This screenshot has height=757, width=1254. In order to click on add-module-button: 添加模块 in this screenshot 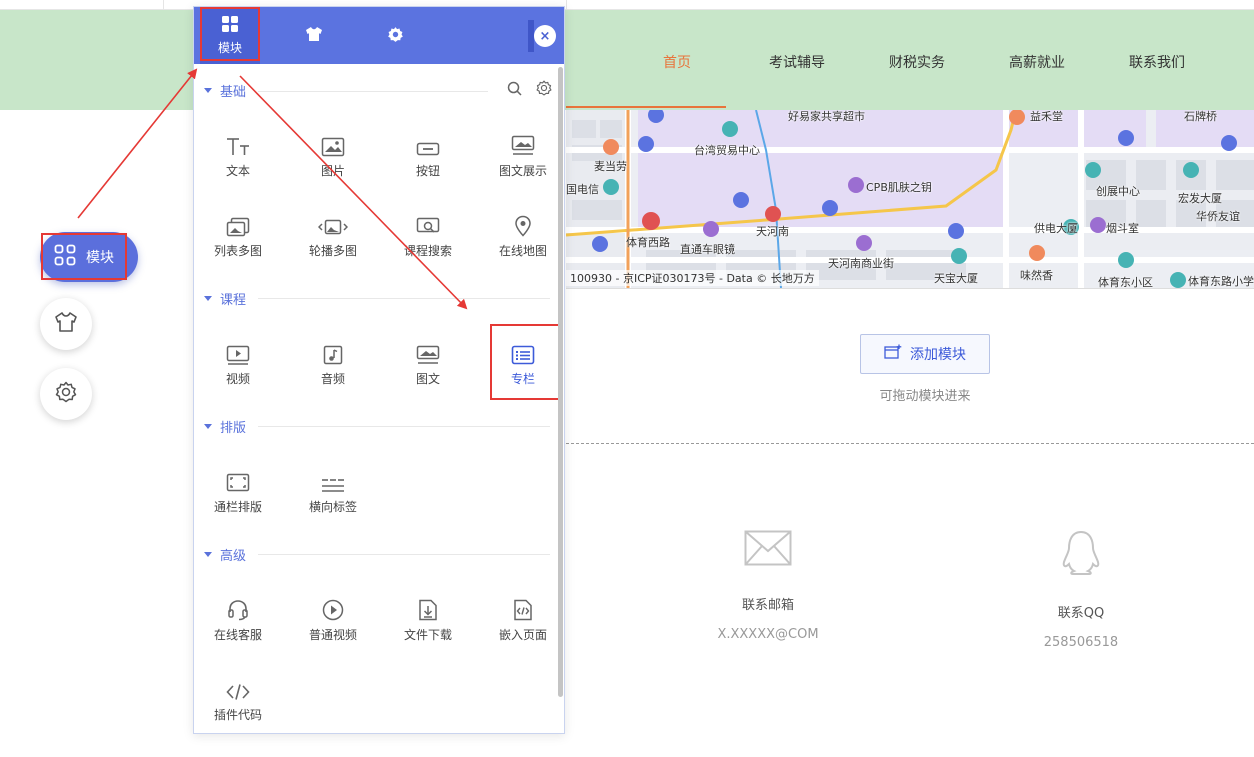, I will do `click(925, 354)`.